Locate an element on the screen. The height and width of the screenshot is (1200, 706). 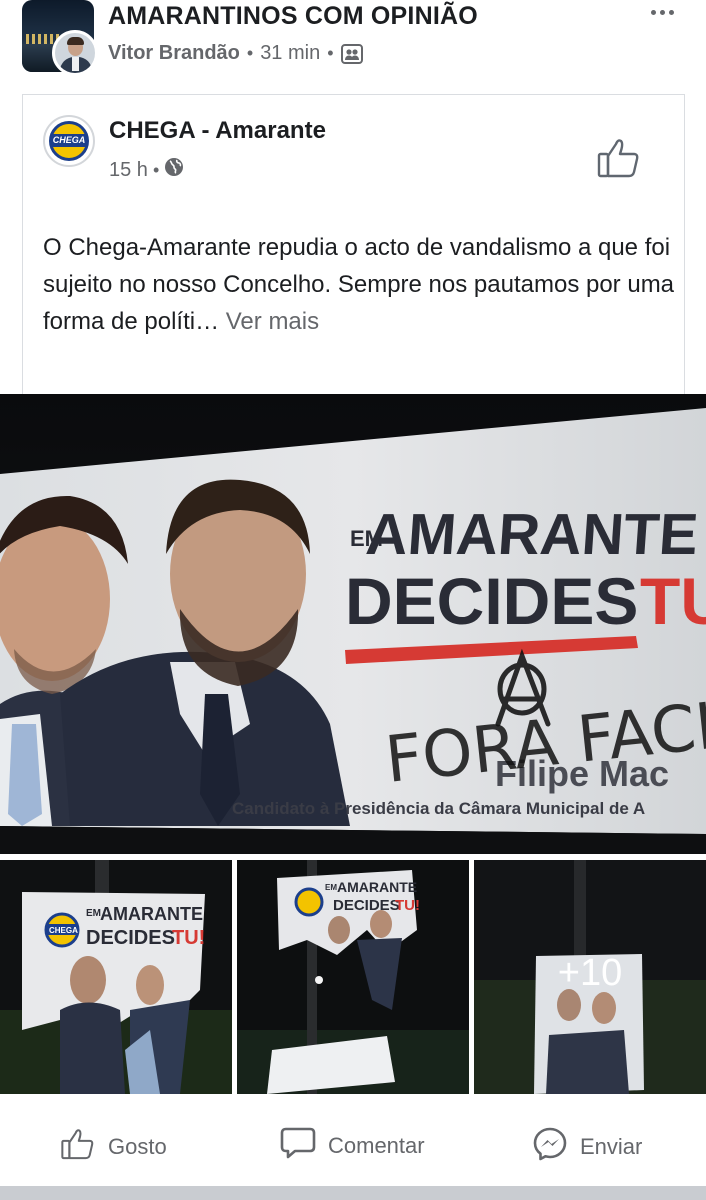
group-name: AMARANTINOS COM OPINIÃO is located at coordinates (293, 16).